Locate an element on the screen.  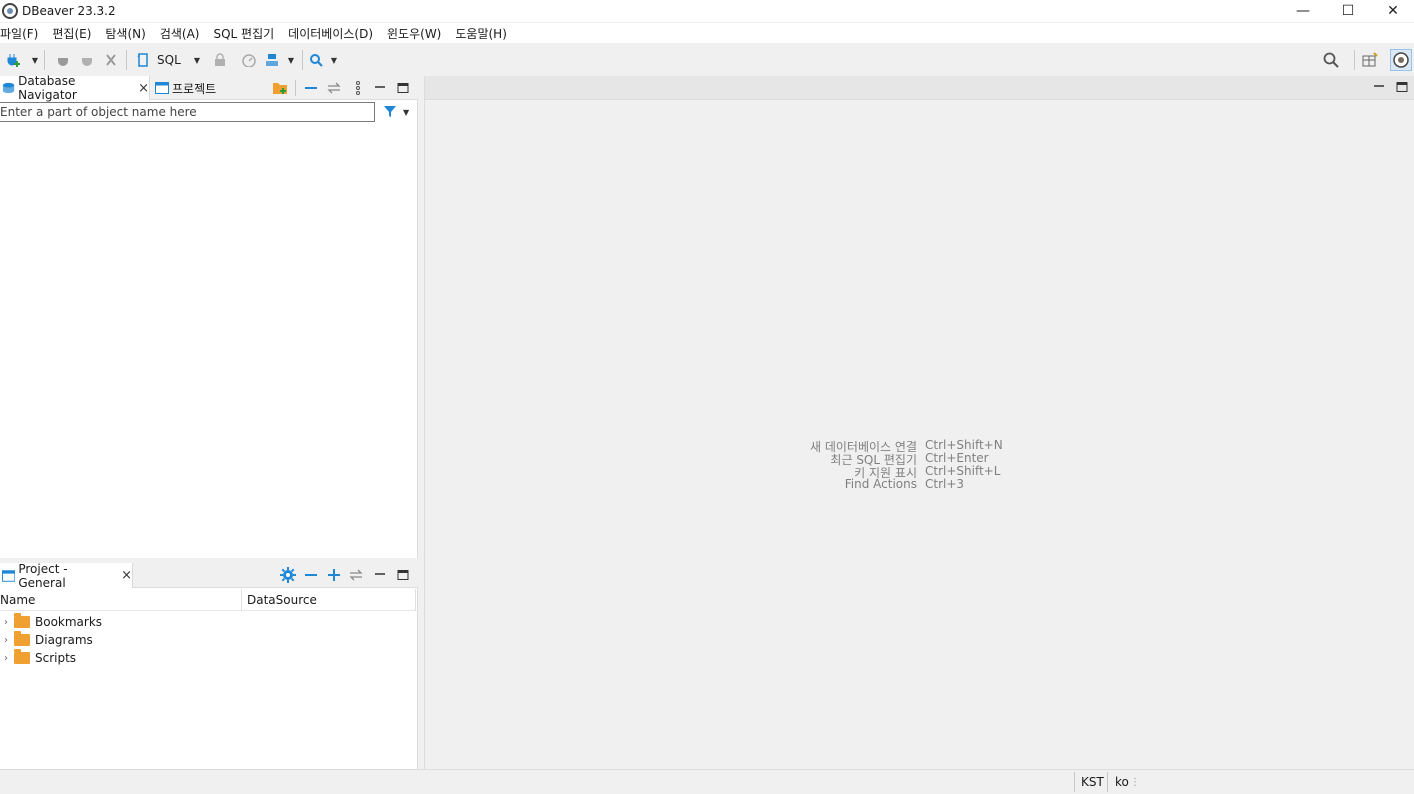
status-bar: KST ko ⋮ is located at coordinates (707, 781).